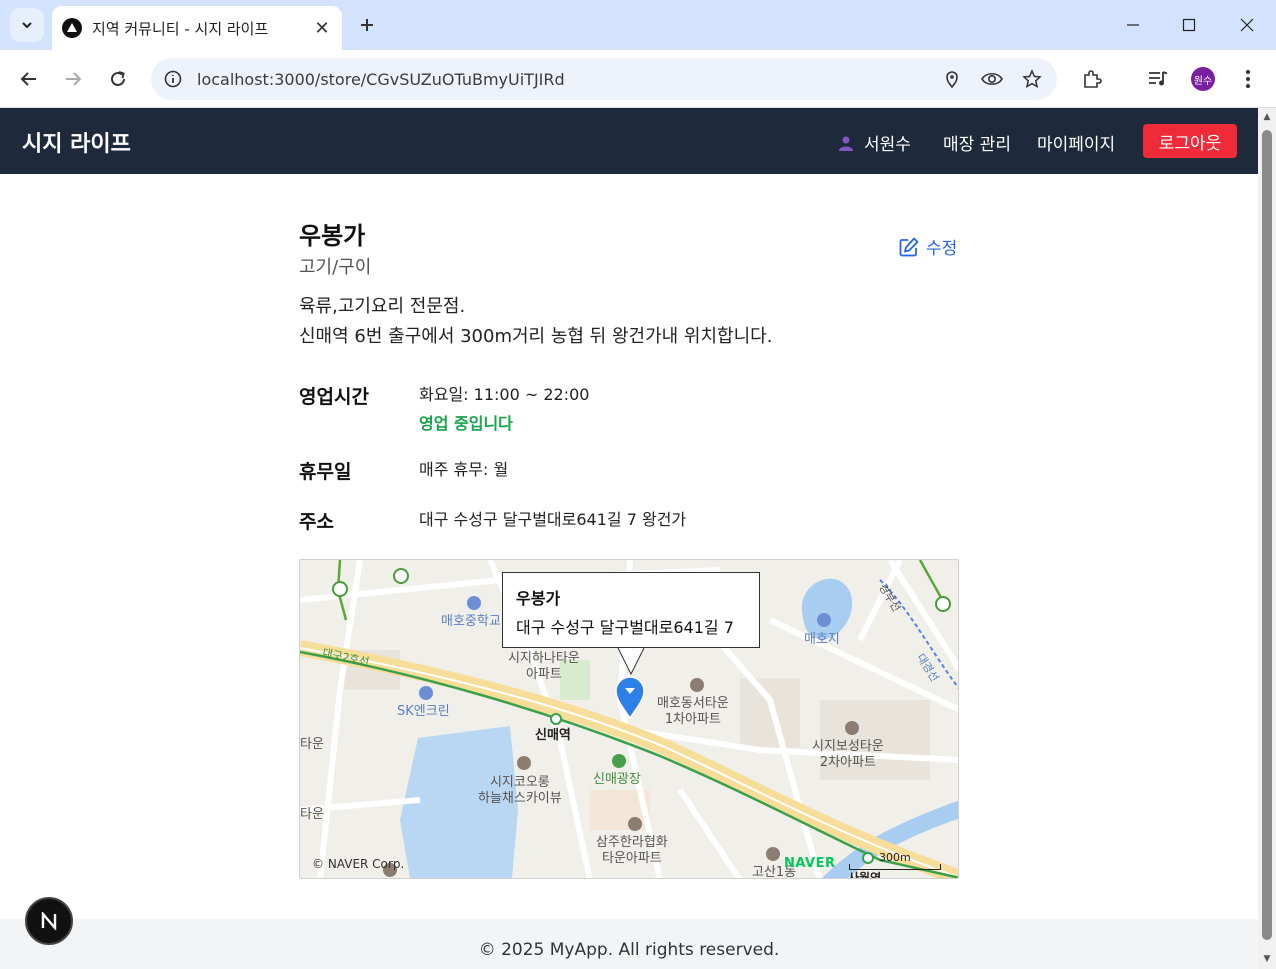 The height and width of the screenshot is (969, 1276). Describe the element at coordinates (76, 142) in the screenshot. I see `brand-logo: 시지 라이프` at that location.